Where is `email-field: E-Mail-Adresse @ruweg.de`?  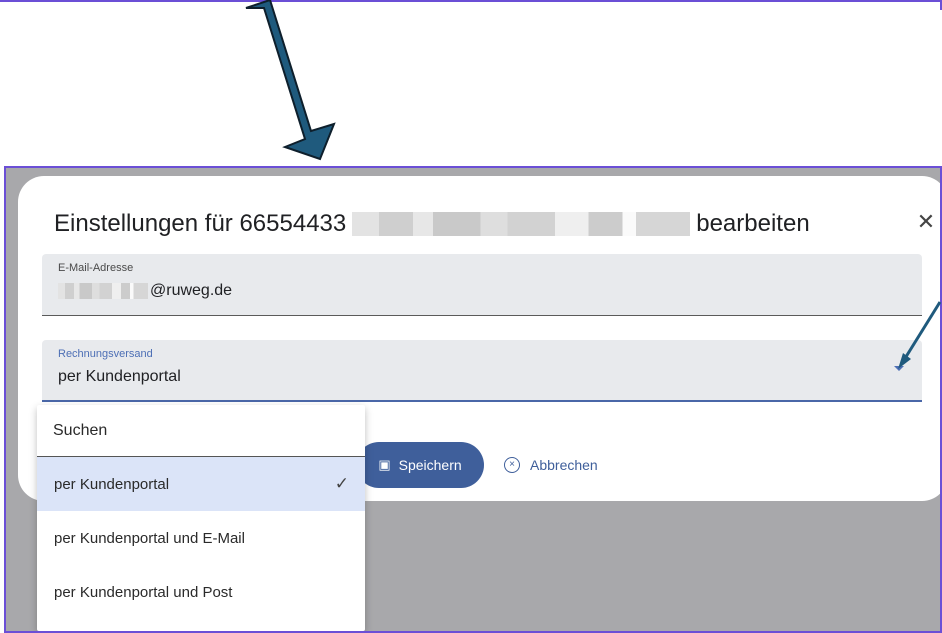
email-field: E-Mail-Adresse @ruweg.de is located at coordinates (482, 285).